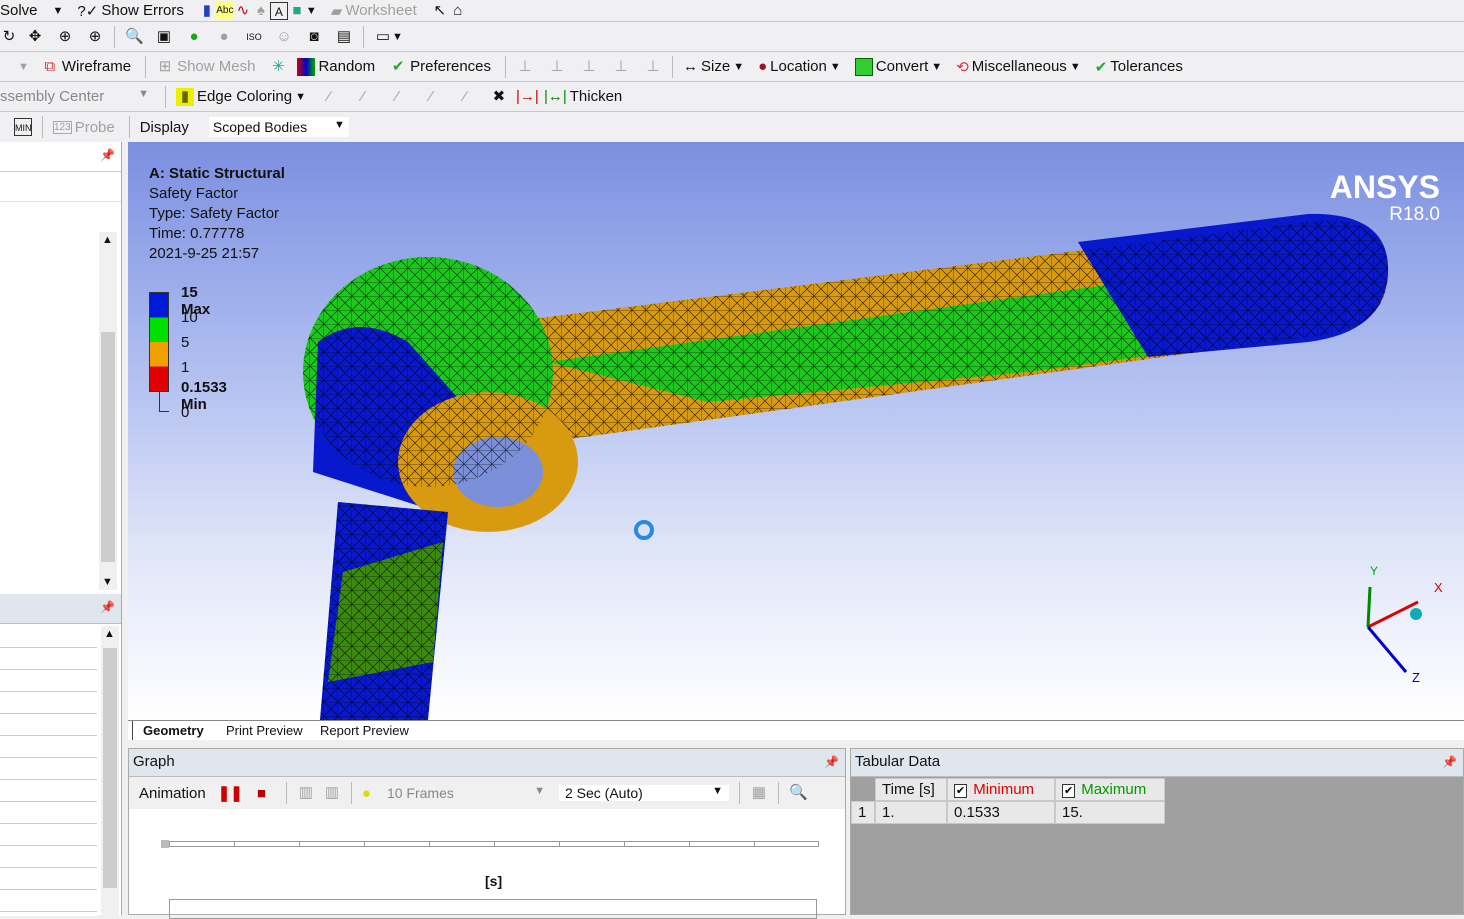 Image resolution: width=1464 pixels, height=919 pixels. What do you see at coordinates (383, 37) in the screenshot?
I see `window-icon: ▭` at bounding box center [383, 37].